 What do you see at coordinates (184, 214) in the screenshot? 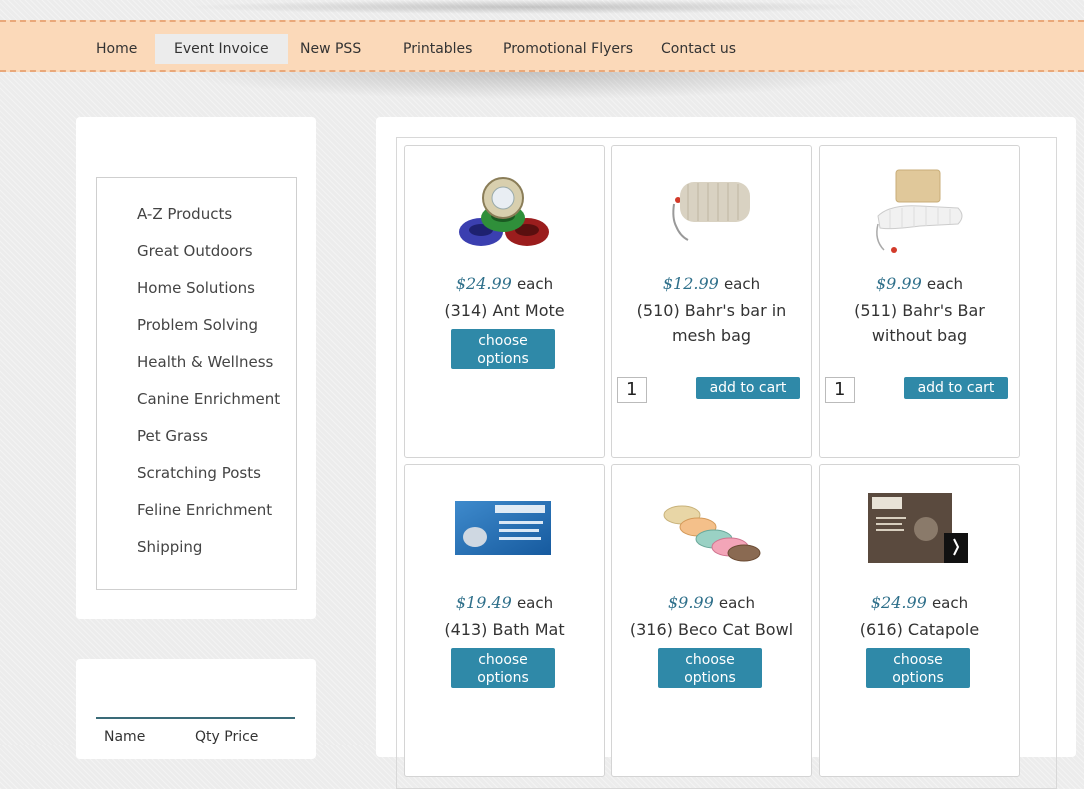
I see `category-a-z-products: A-Z Products` at bounding box center [184, 214].